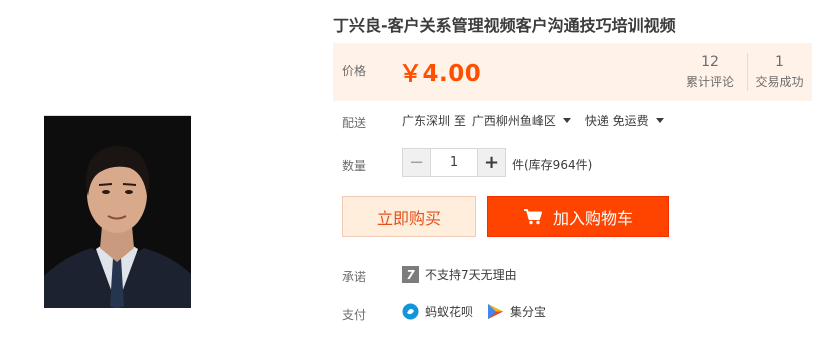  Describe the element at coordinates (471, 275) in the screenshot. I see `promise-text: 不支持7天无理由` at that location.